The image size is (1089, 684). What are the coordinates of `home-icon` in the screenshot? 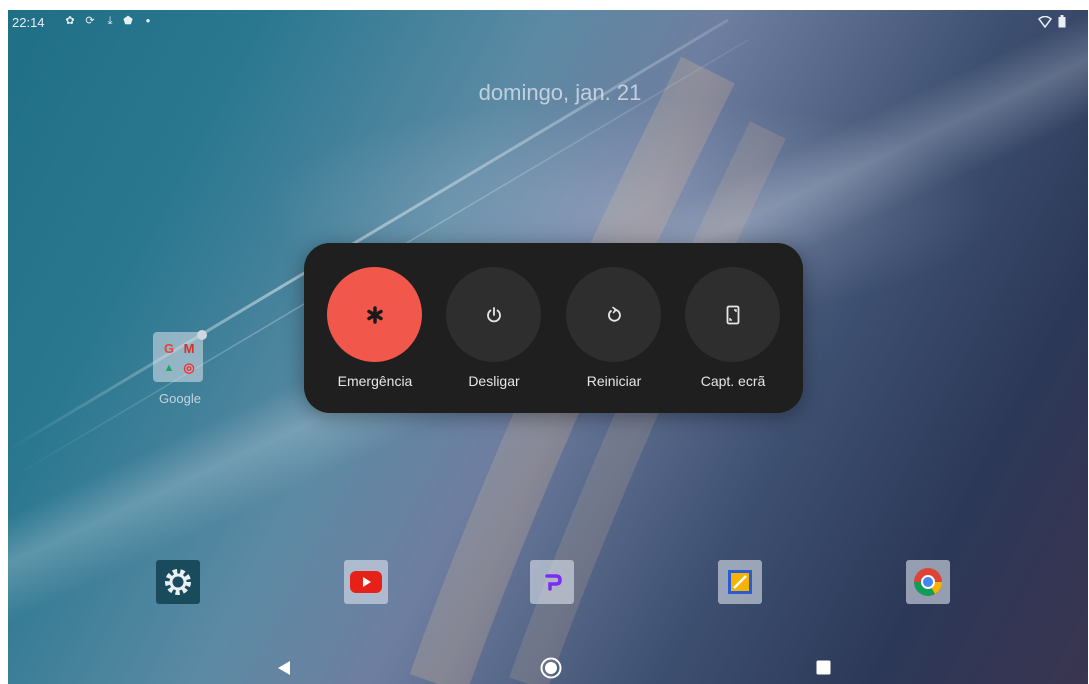 It's located at (551, 668).